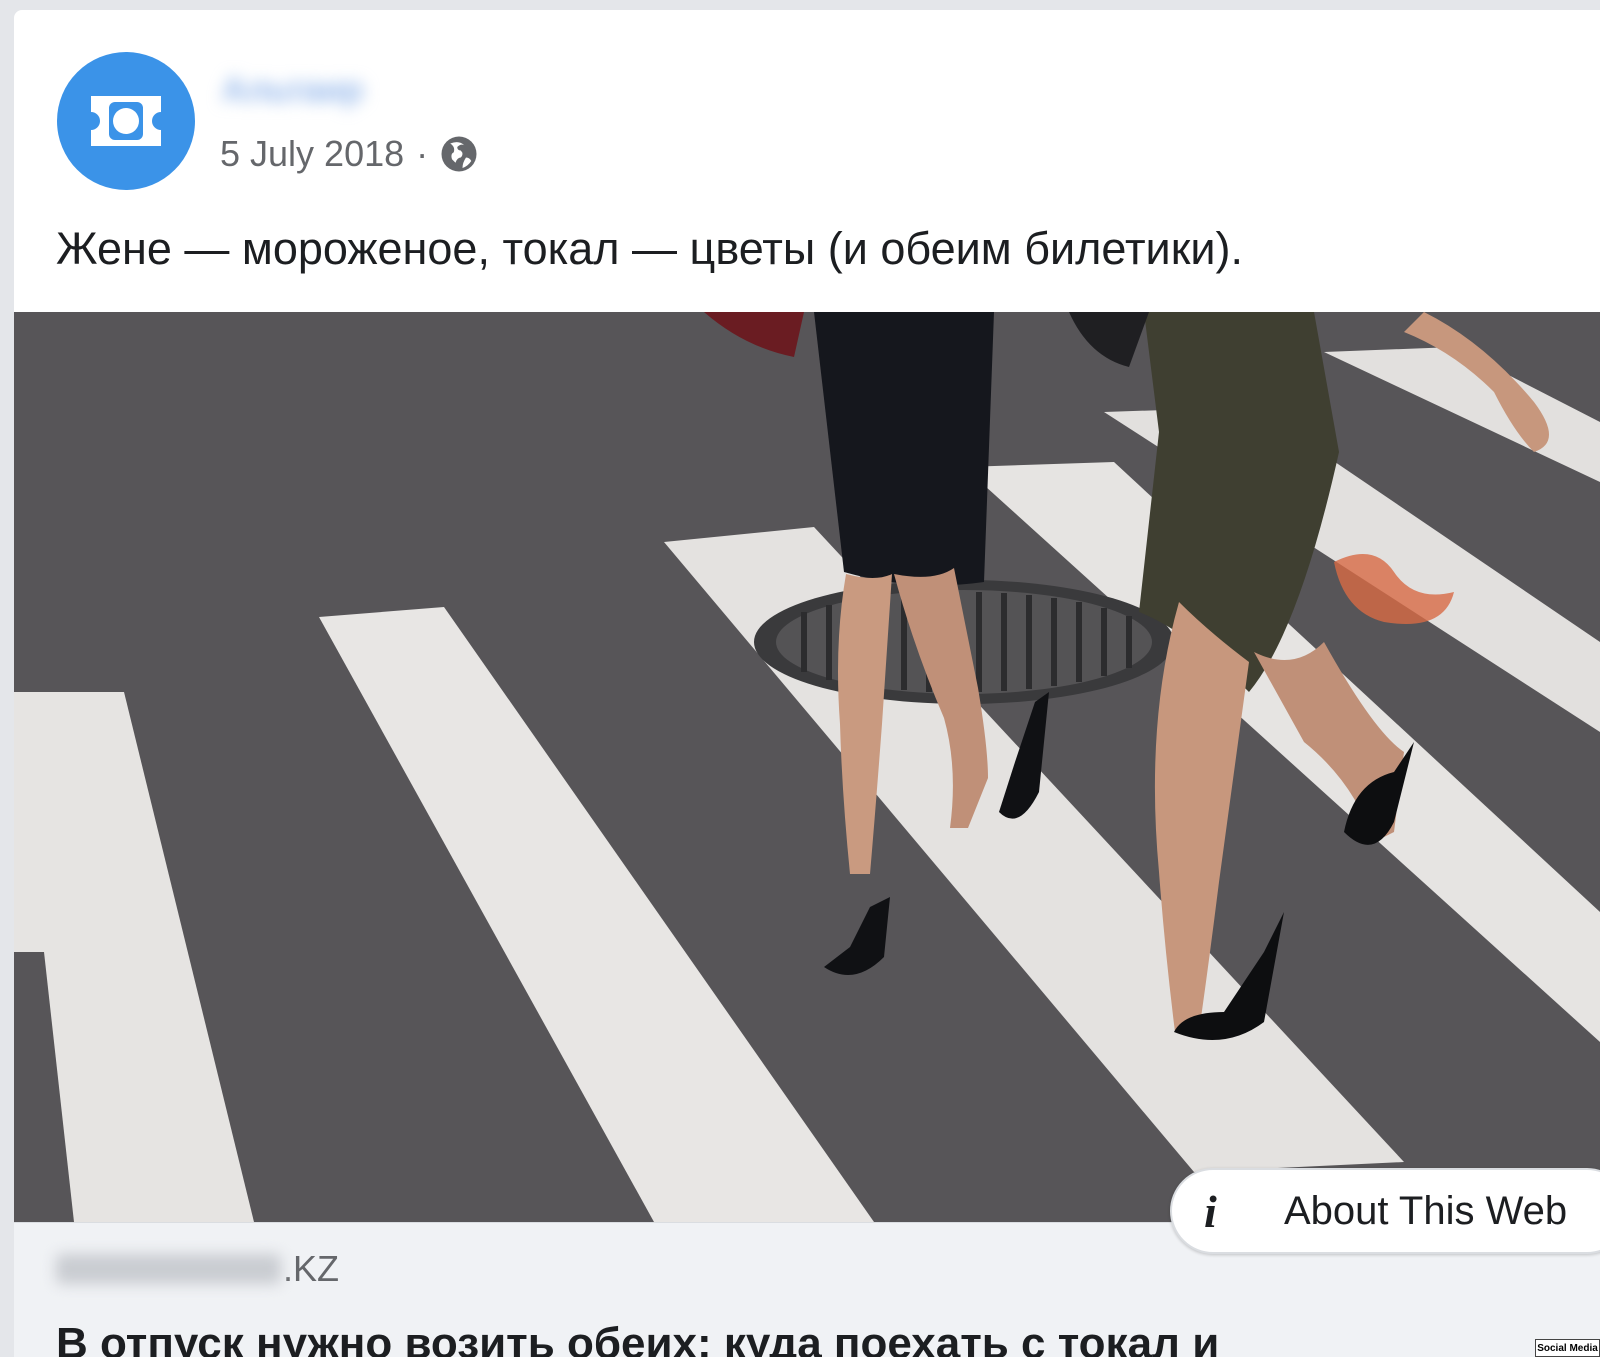 The width and height of the screenshot is (1600, 1357). What do you see at coordinates (1426, 1210) in the screenshot?
I see `about-button-label: About This Web` at bounding box center [1426, 1210].